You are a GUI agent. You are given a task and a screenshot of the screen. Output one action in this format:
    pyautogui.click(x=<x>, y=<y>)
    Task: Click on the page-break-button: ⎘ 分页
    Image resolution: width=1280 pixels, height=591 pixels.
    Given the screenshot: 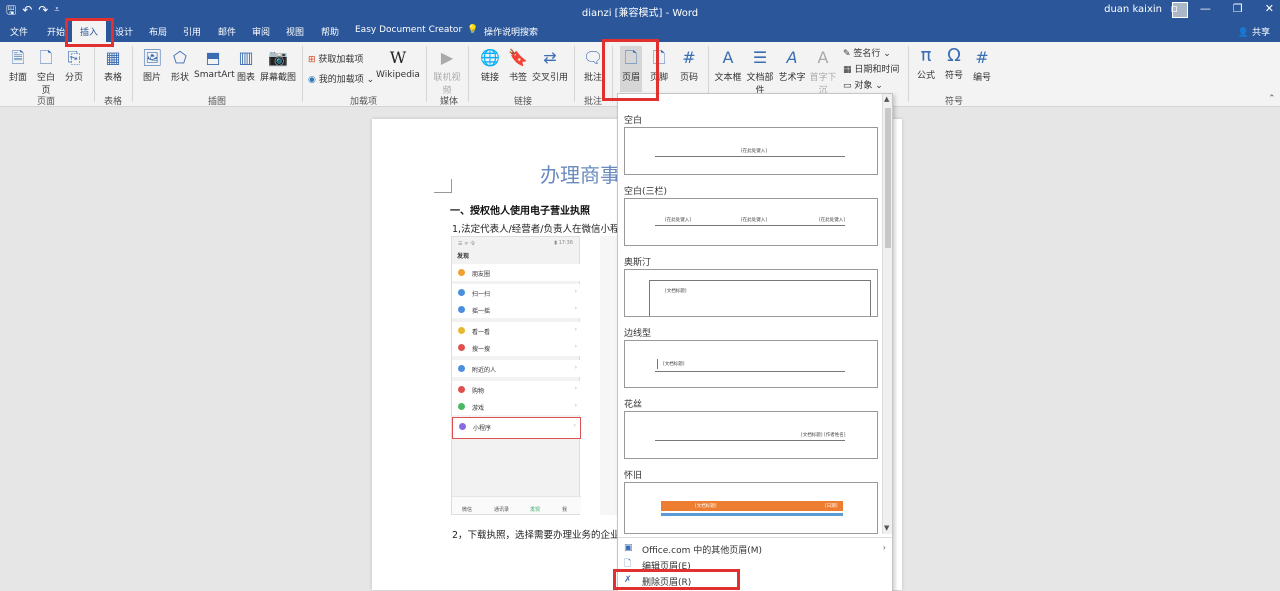 What is the action you would take?
    pyautogui.click(x=74, y=65)
    